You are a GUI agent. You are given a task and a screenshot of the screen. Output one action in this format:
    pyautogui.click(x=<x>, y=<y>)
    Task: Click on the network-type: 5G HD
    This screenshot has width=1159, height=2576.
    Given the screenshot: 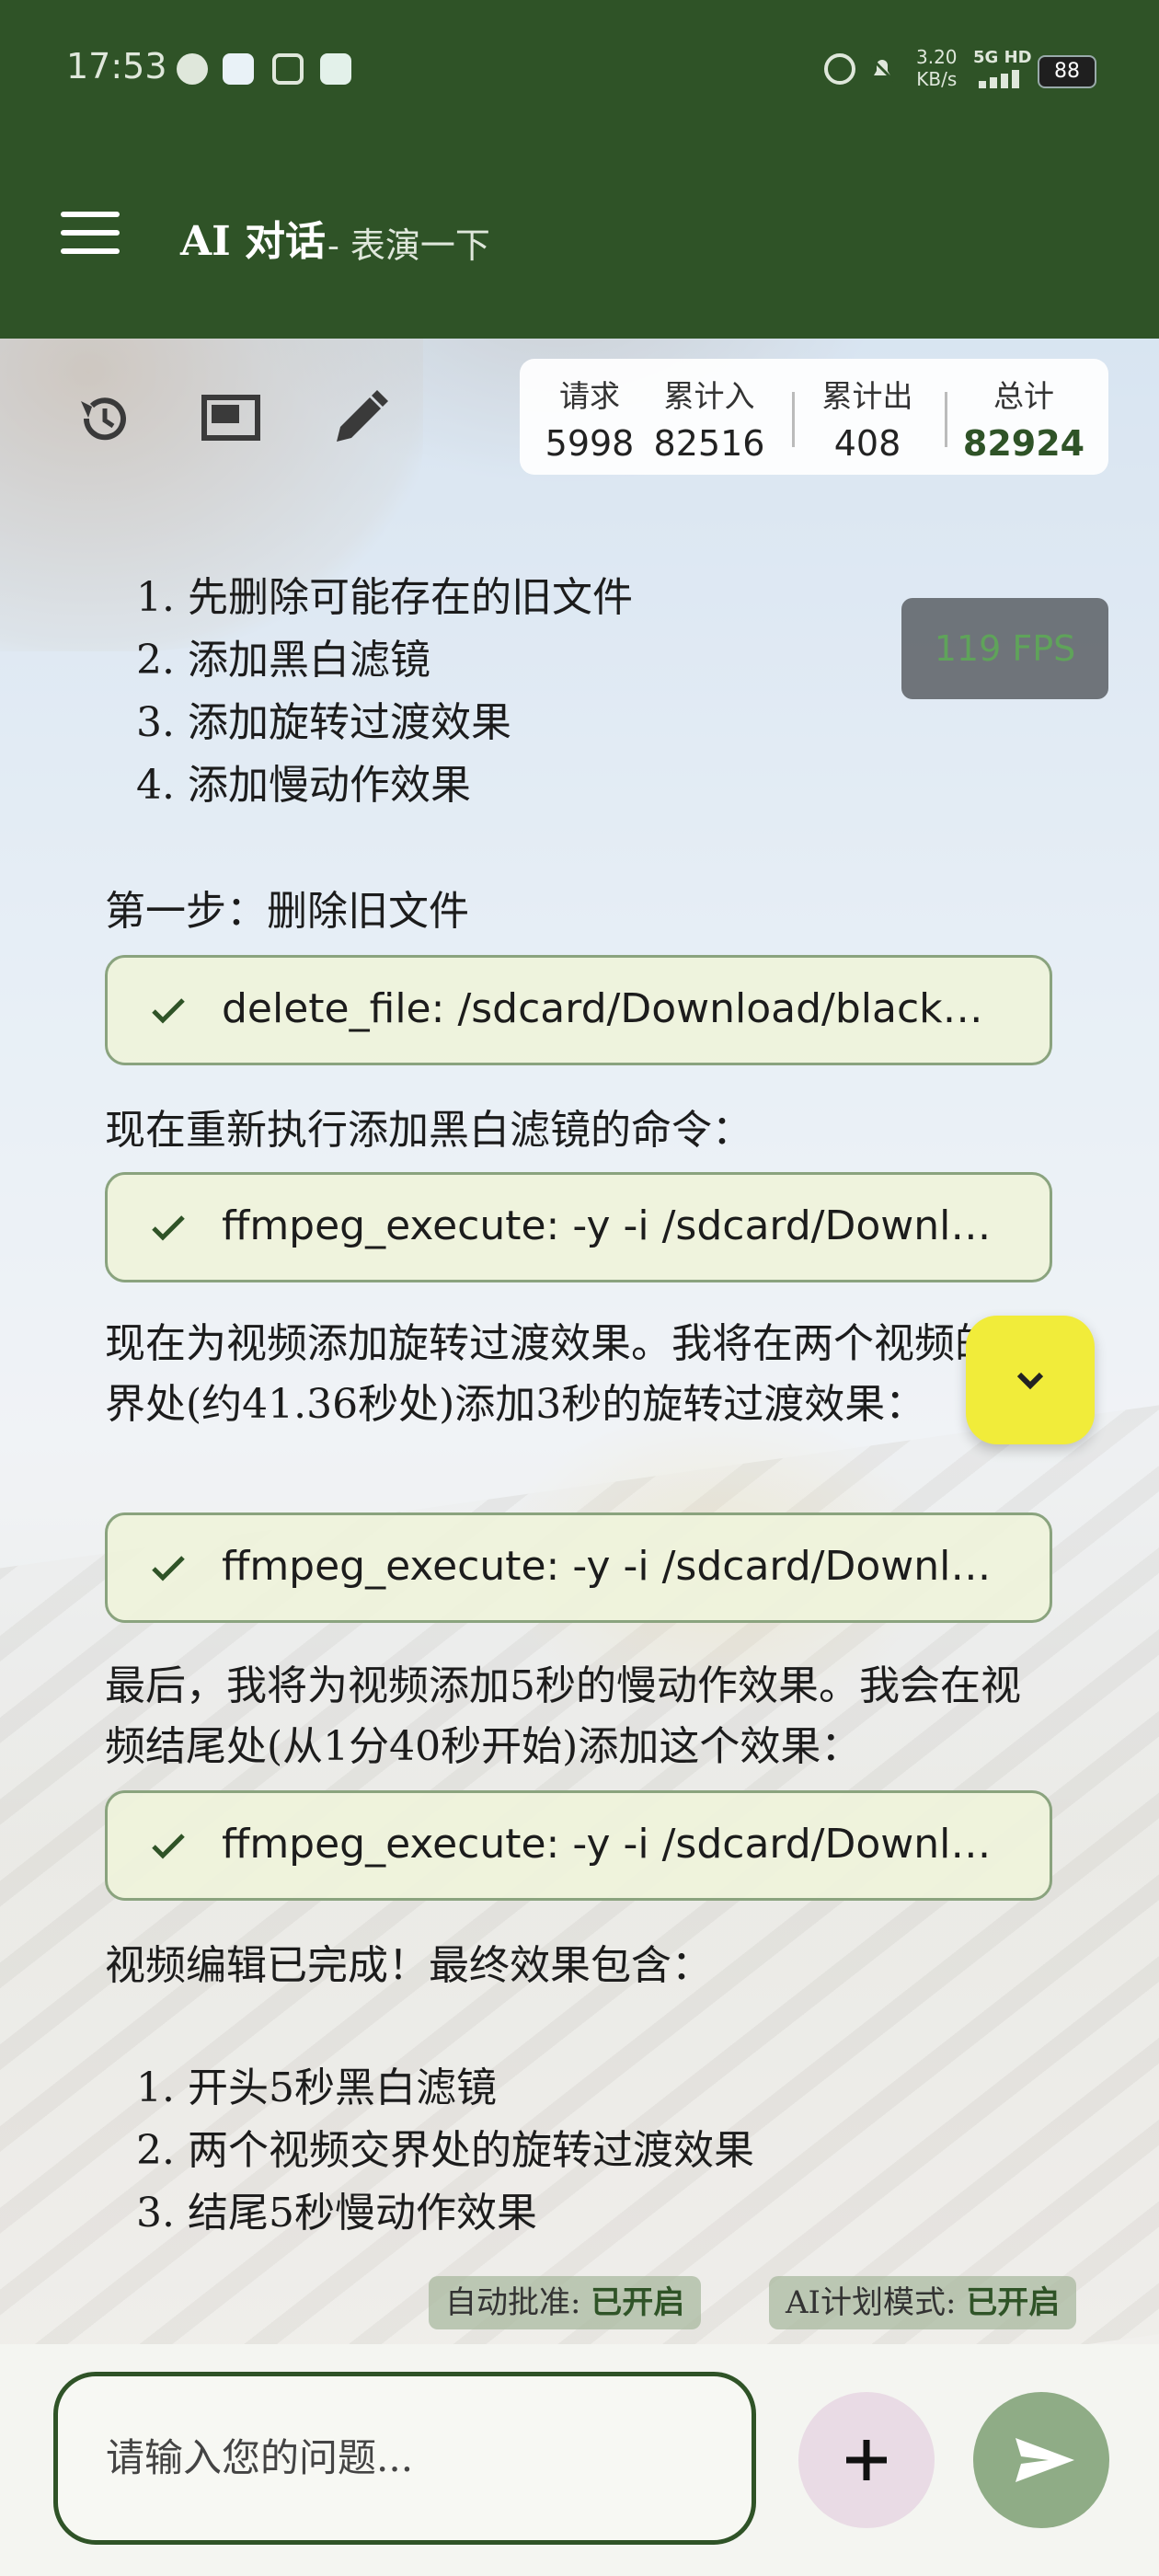 What is the action you would take?
    pyautogui.click(x=1002, y=57)
    